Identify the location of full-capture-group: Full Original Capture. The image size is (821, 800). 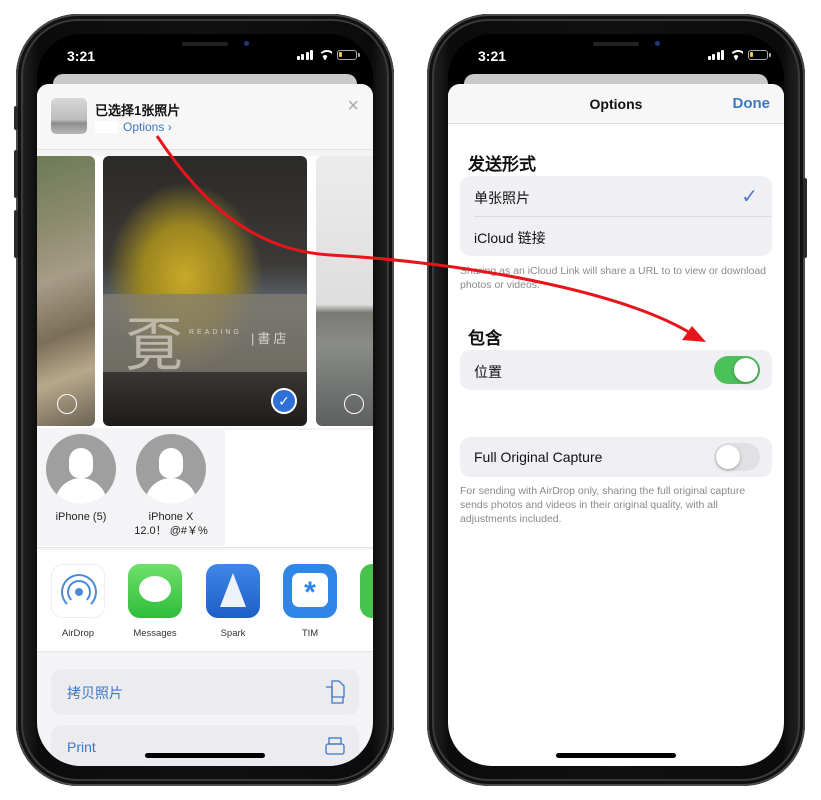
(616, 457).